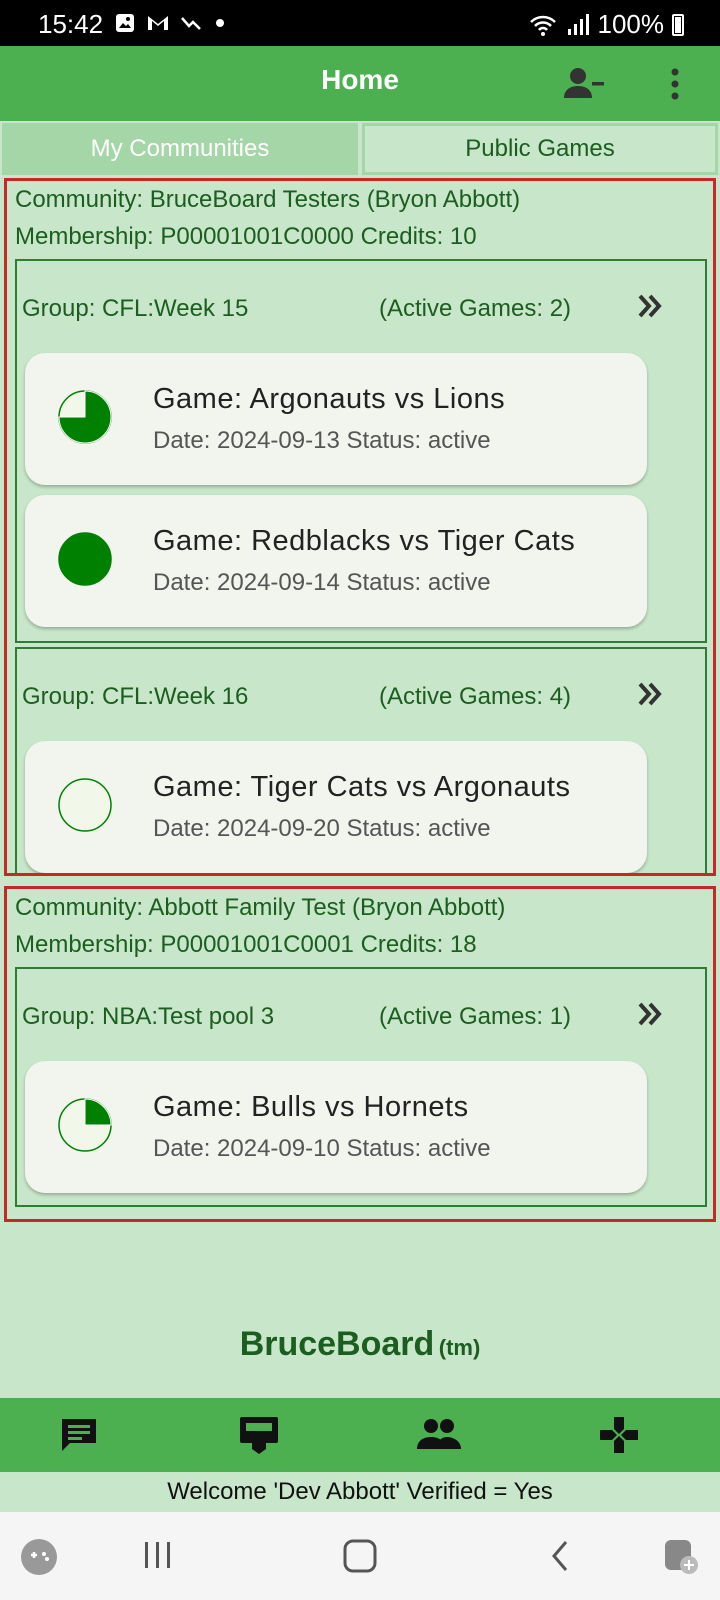 The height and width of the screenshot is (1600, 720). Describe the element at coordinates (220, 23) in the screenshot. I see `dot-icon` at that location.